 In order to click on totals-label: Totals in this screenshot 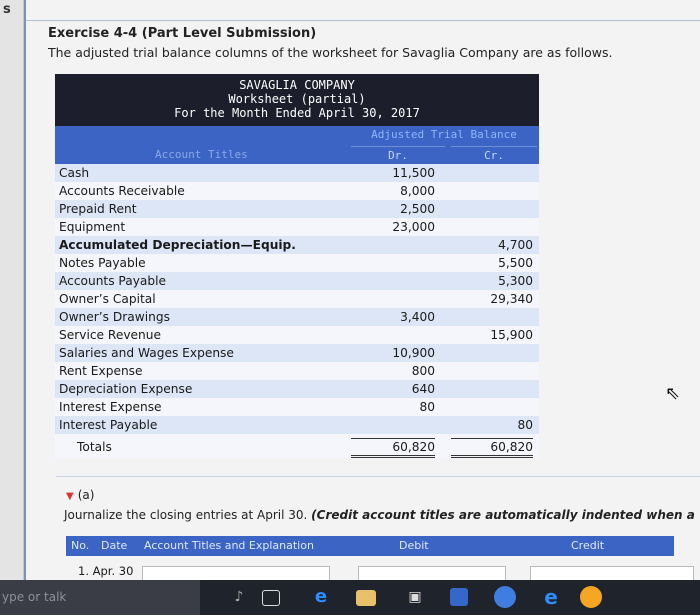, I will do `click(94, 447)`.